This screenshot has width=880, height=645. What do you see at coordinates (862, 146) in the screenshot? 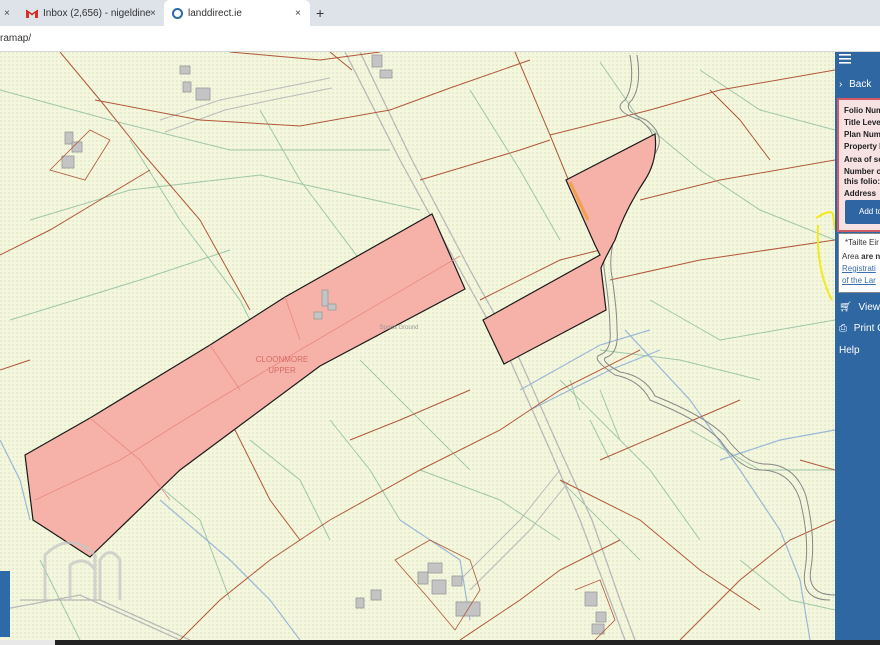
I see `property-no-label: Property No` at bounding box center [862, 146].